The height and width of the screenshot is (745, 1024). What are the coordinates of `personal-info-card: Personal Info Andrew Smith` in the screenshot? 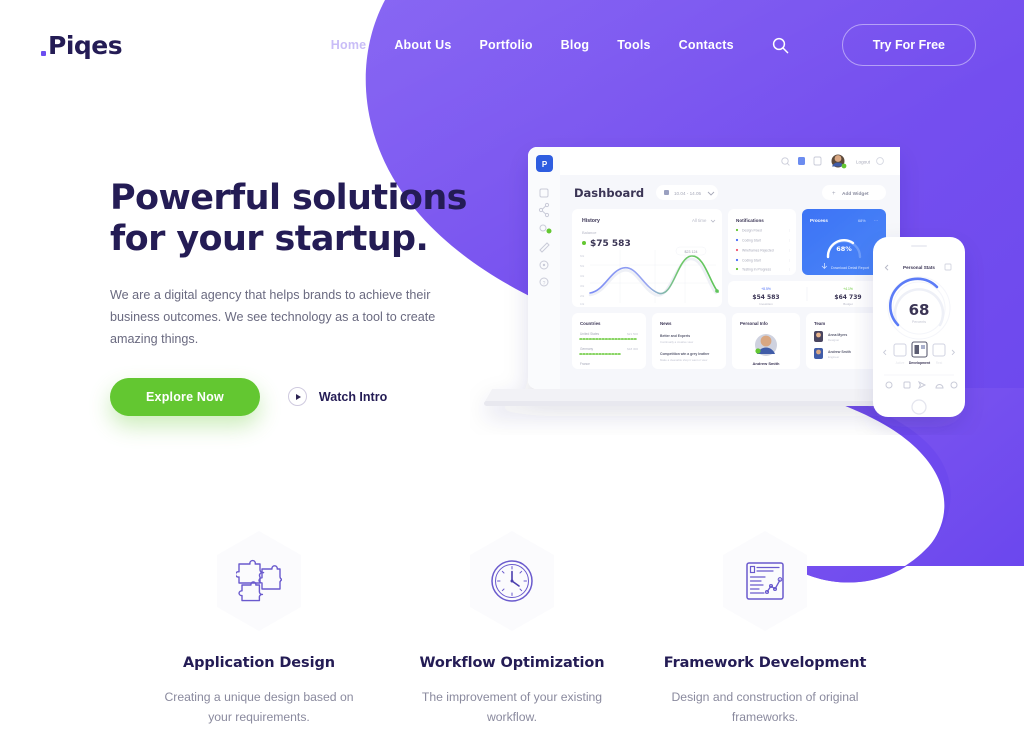 It's located at (766, 341).